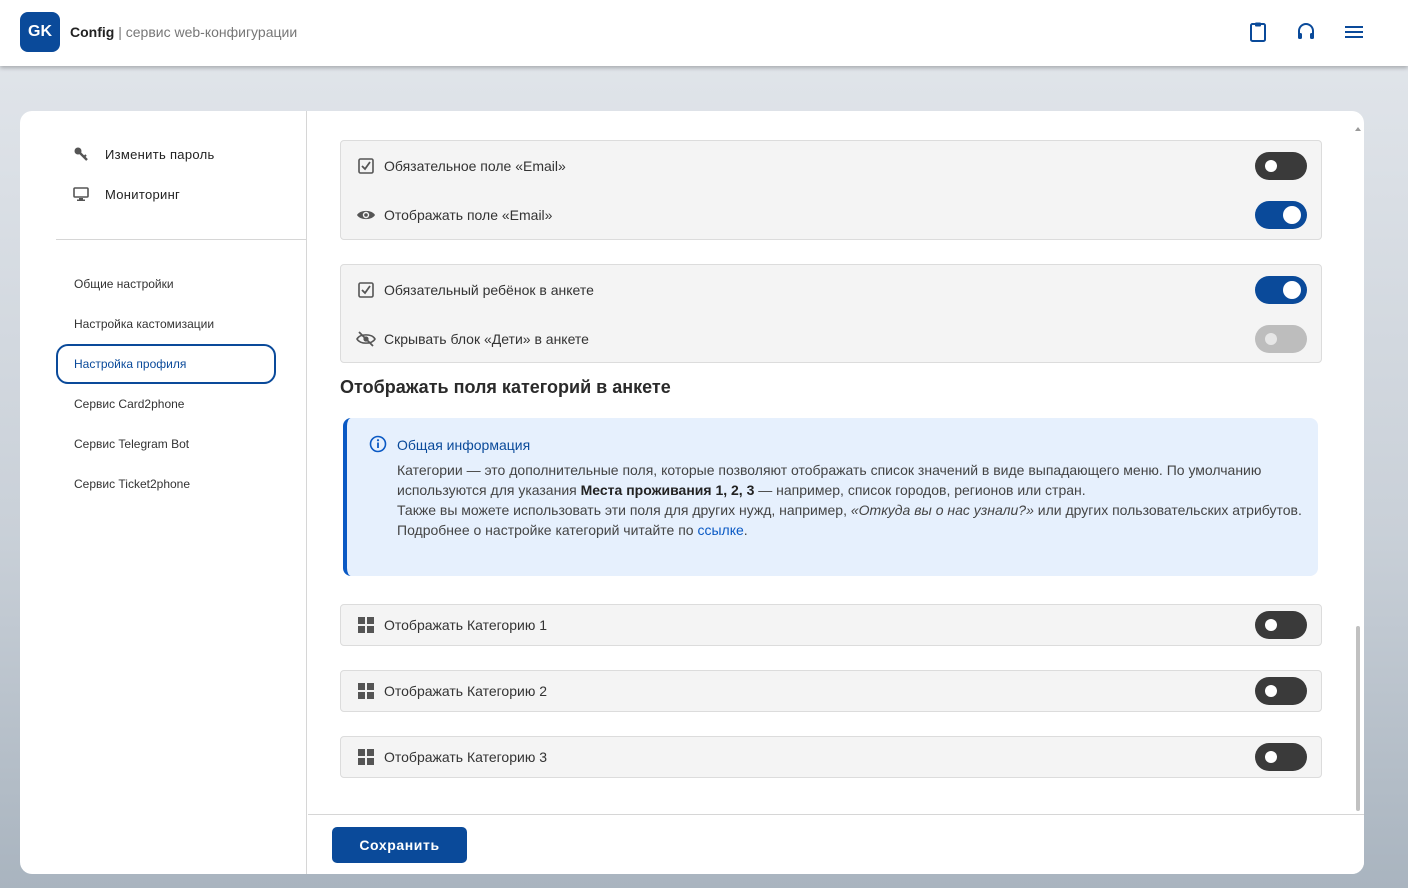 The width and height of the screenshot is (1408, 888). Describe the element at coordinates (399, 845) in the screenshot. I see `save-button: Сохранить` at that location.